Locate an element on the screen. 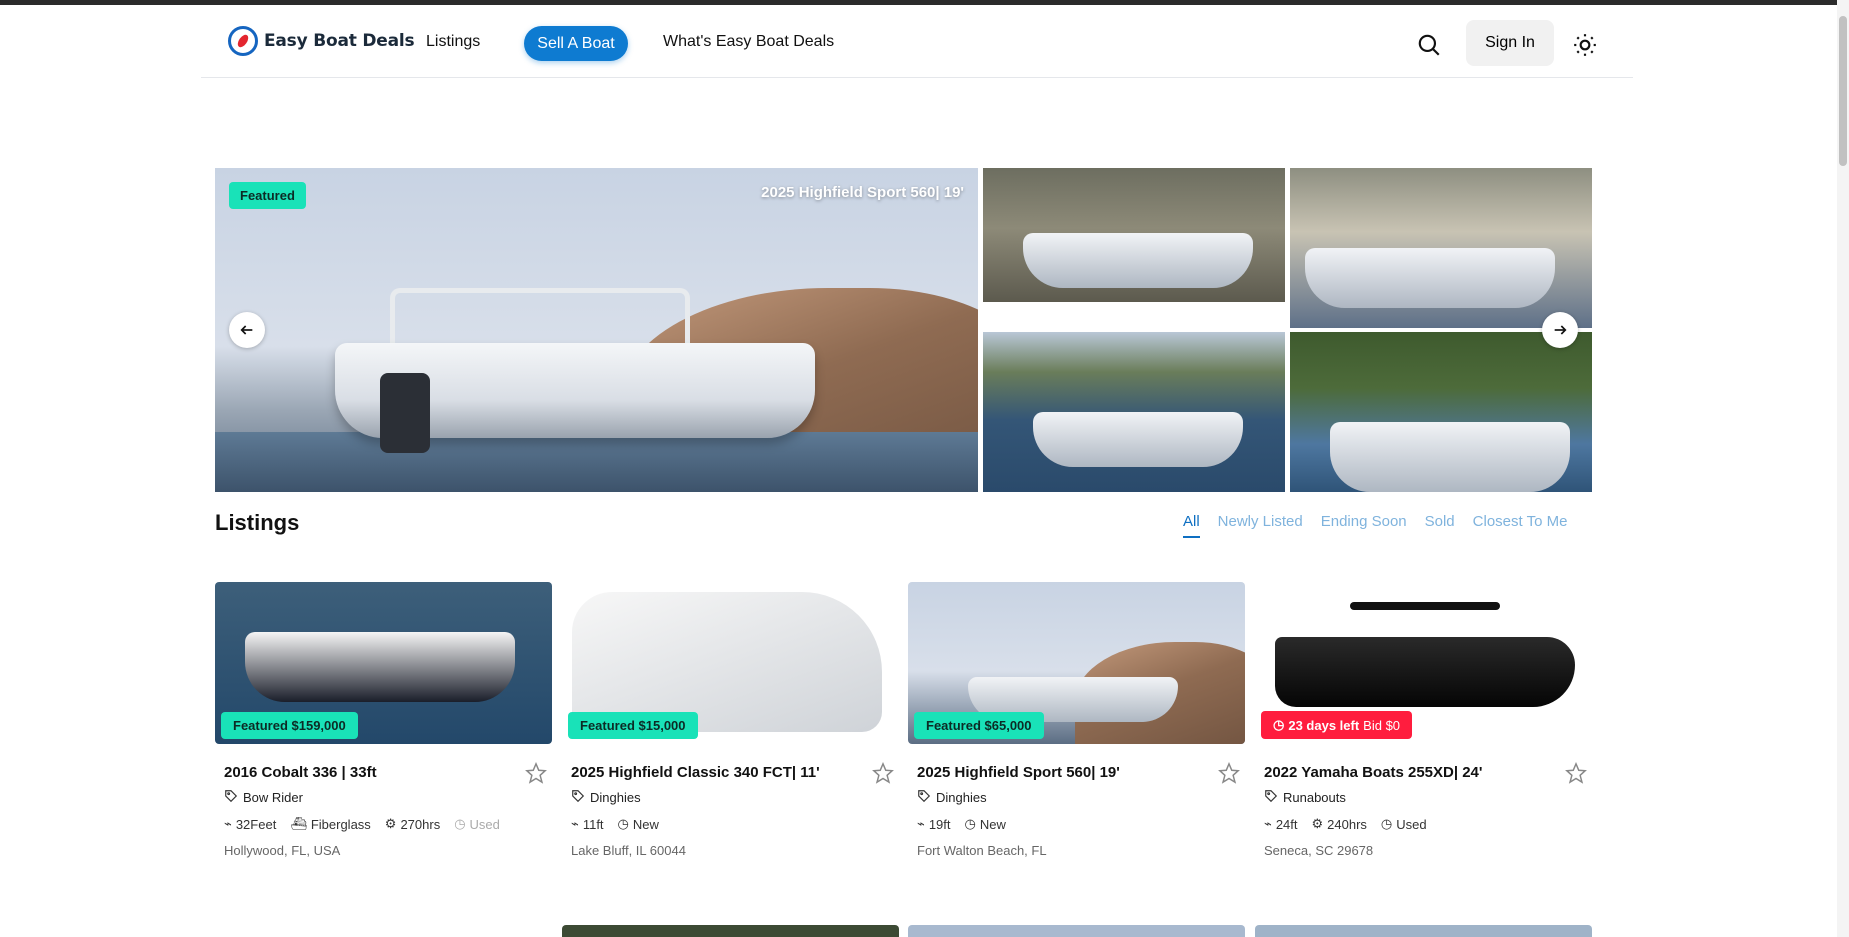  listing-category: Bow Rider is located at coordinates (263, 797).